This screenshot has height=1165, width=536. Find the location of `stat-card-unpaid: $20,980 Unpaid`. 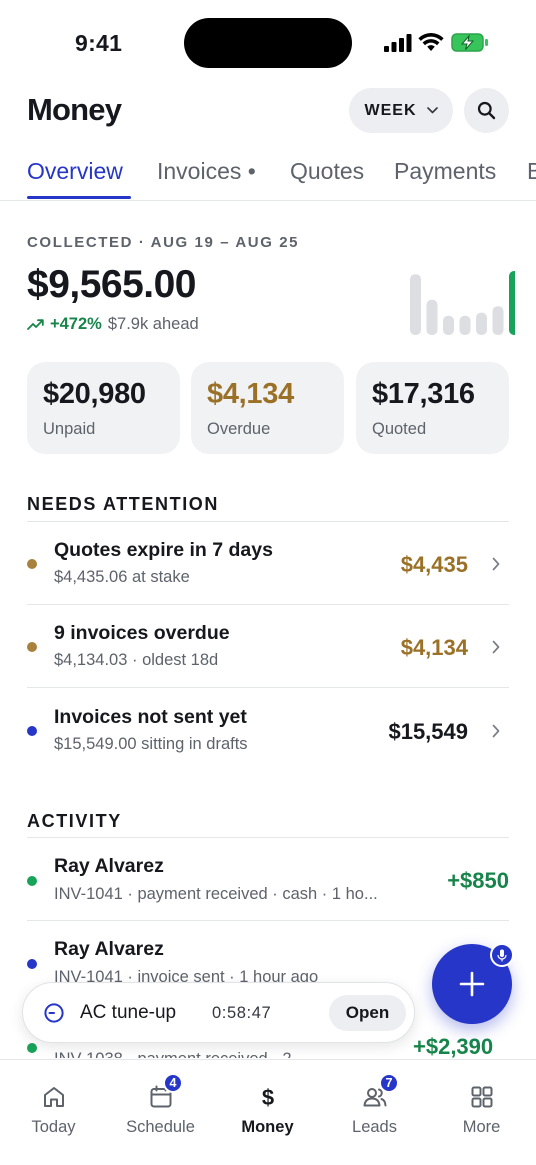

stat-card-unpaid: $20,980 Unpaid is located at coordinates (103, 408).